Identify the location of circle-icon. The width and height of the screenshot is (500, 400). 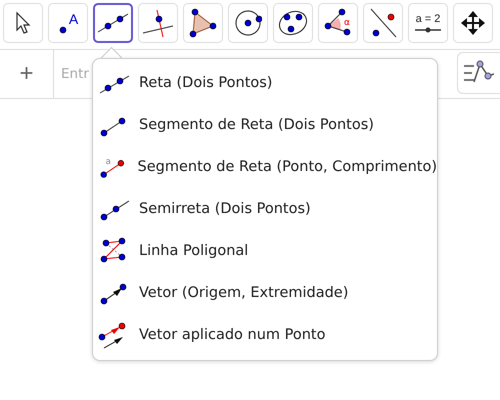
(248, 23).